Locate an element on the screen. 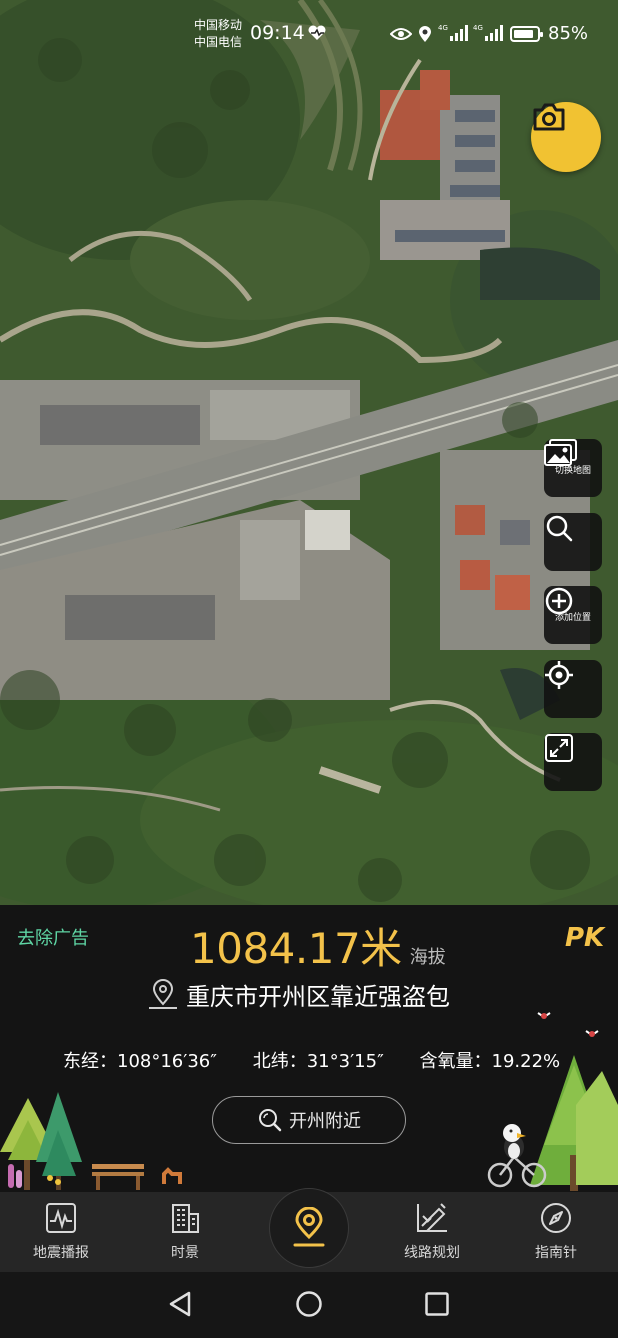  tab-route-plan-label: 线路规划 is located at coordinates (432, 1253).